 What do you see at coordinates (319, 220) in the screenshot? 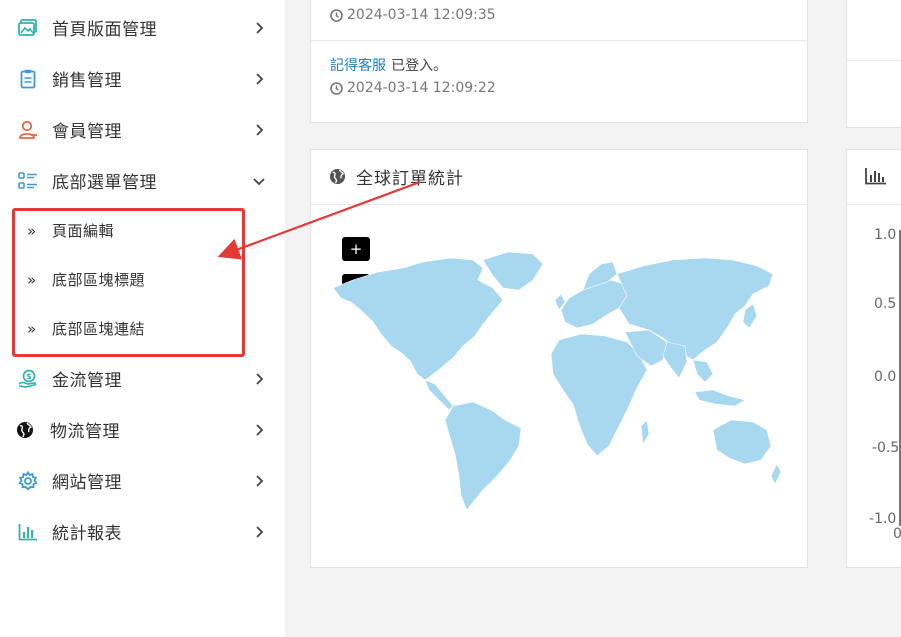
I see `annotation-arrow` at bounding box center [319, 220].